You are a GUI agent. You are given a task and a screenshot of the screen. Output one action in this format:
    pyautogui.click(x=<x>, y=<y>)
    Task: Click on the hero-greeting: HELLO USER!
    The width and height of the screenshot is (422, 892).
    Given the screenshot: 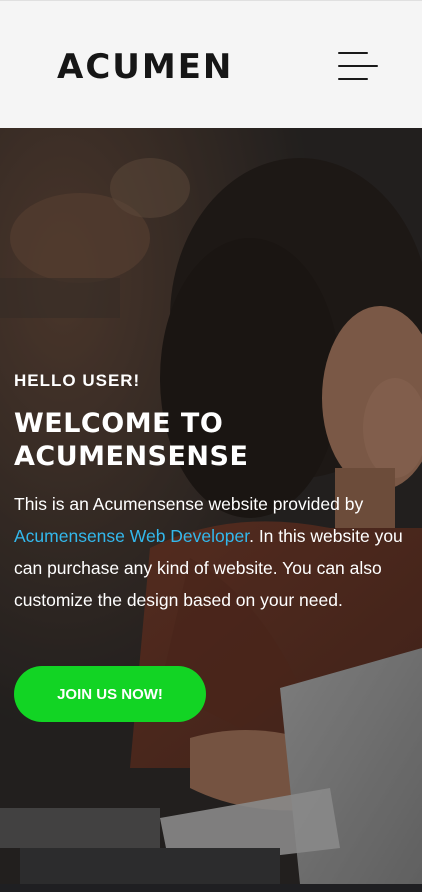 What is the action you would take?
    pyautogui.click(x=77, y=380)
    